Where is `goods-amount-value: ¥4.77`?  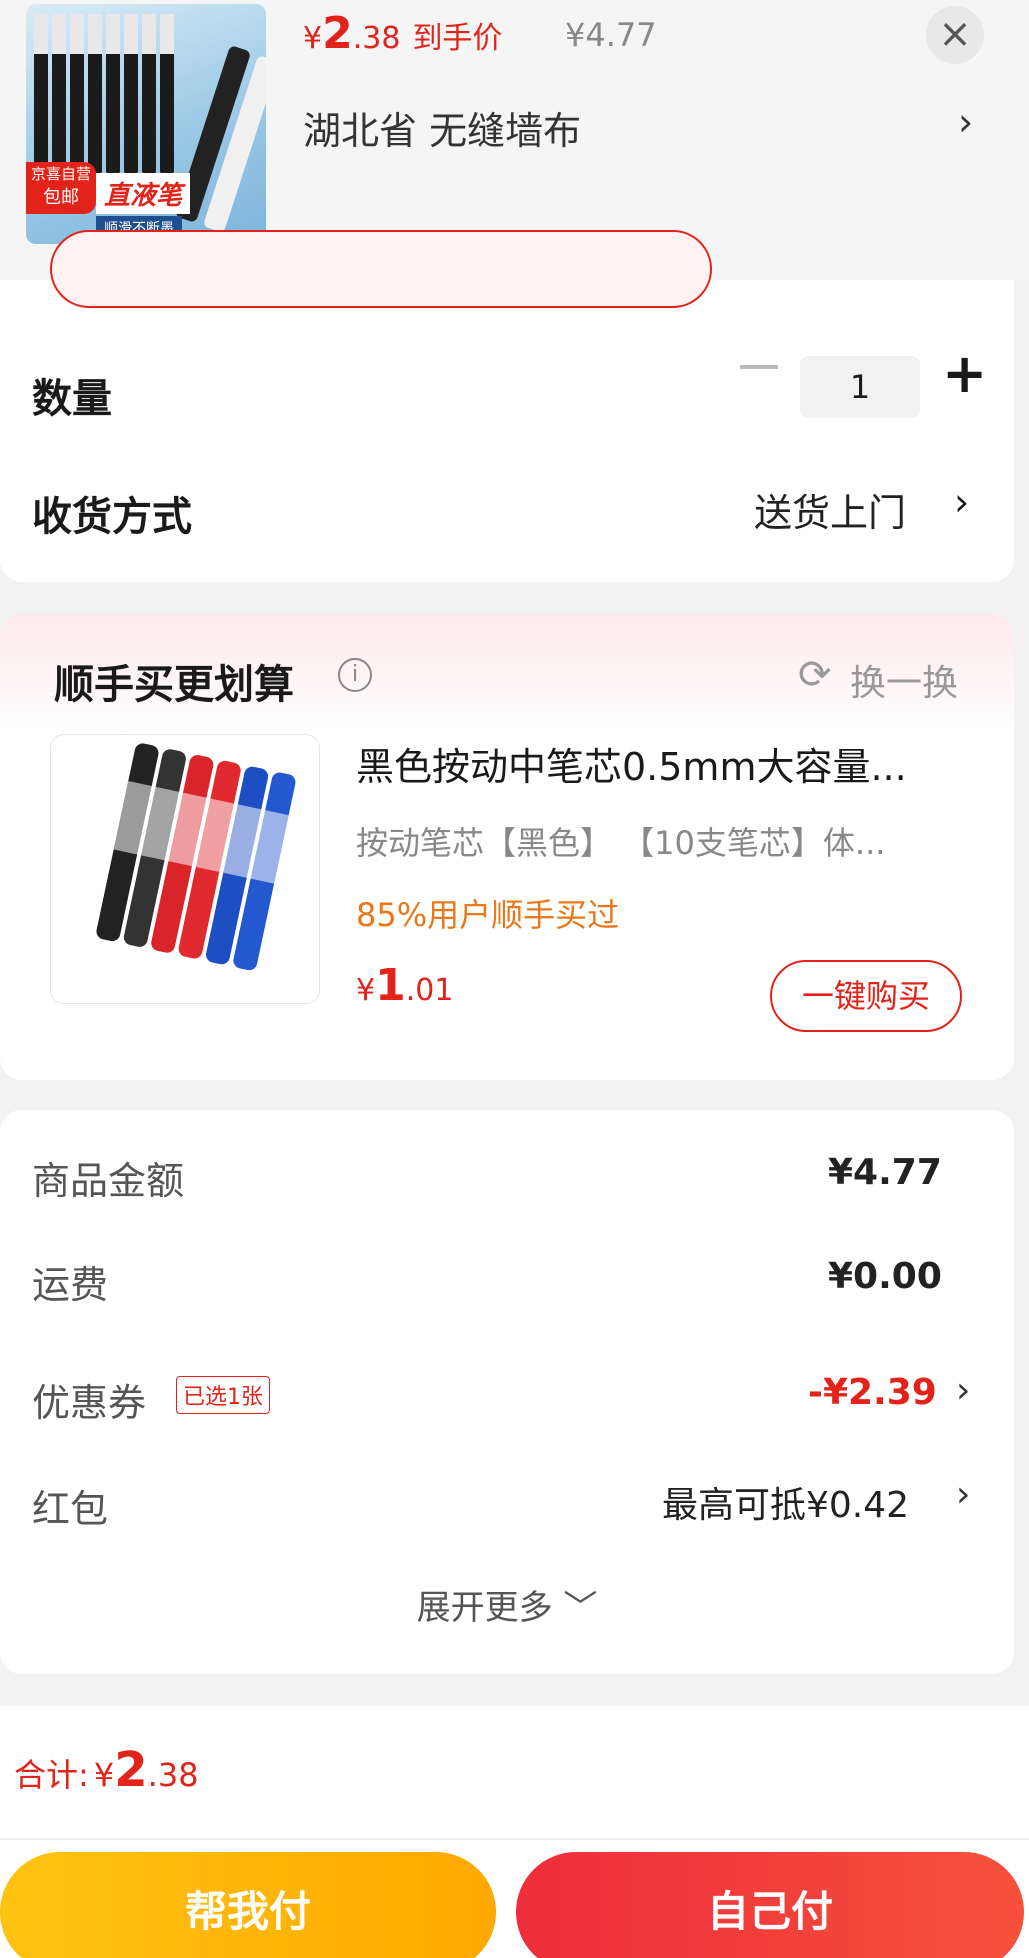 goods-amount-value: ¥4.77 is located at coordinates (885, 1172).